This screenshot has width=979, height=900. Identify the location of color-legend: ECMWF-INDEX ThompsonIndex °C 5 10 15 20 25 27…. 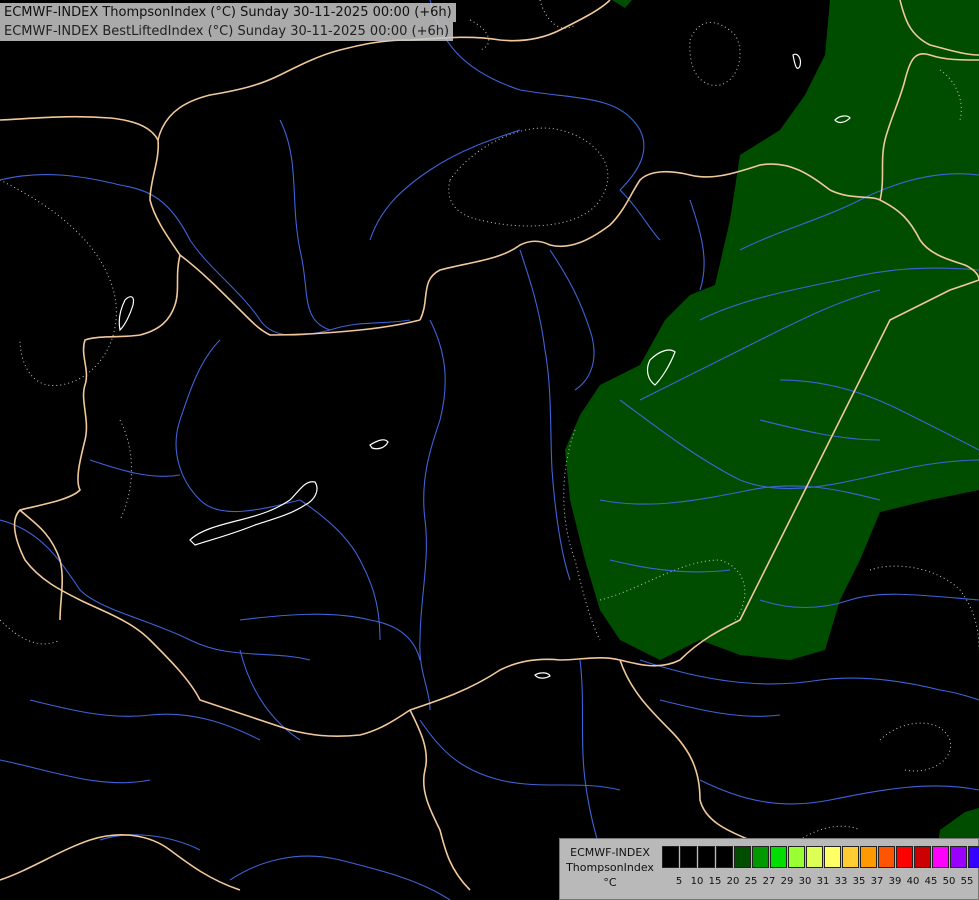
(769, 869).